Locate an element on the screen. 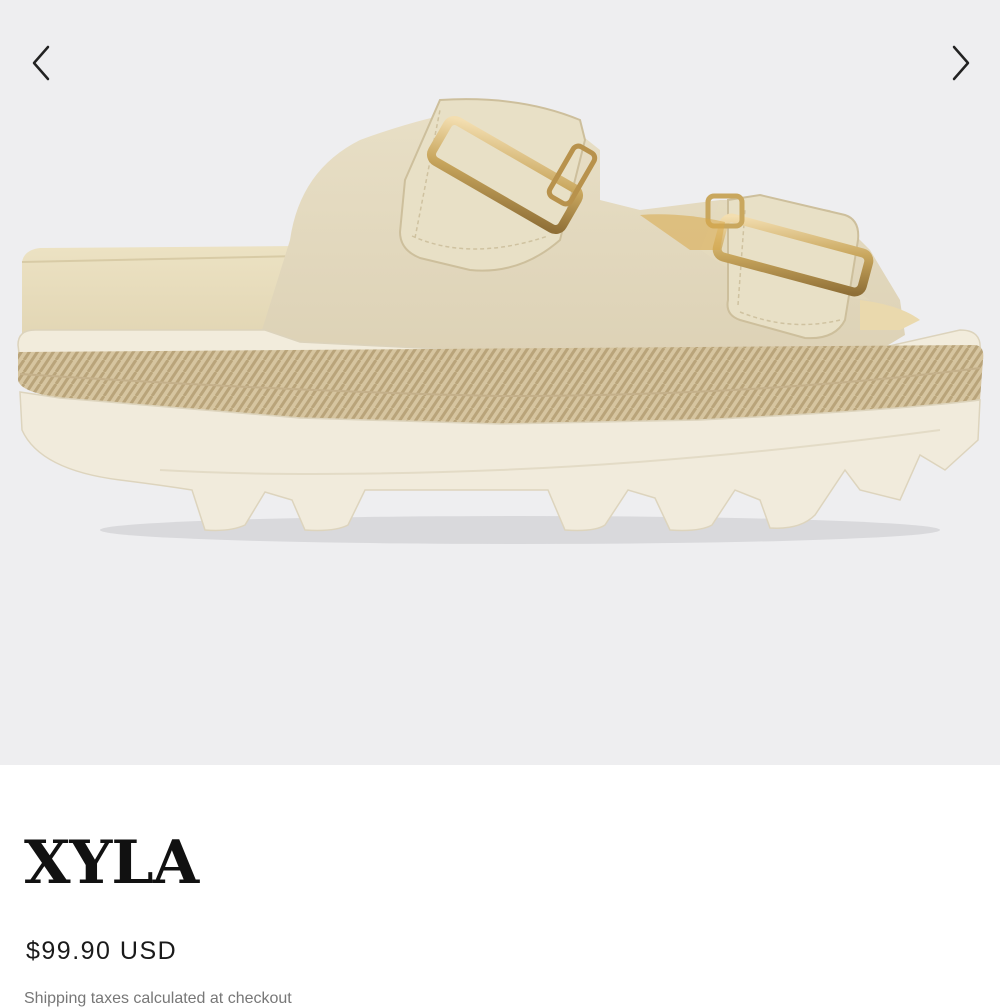  shipping-note: Shipping taxes calculated at checkout is located at coordinates (158, 998).